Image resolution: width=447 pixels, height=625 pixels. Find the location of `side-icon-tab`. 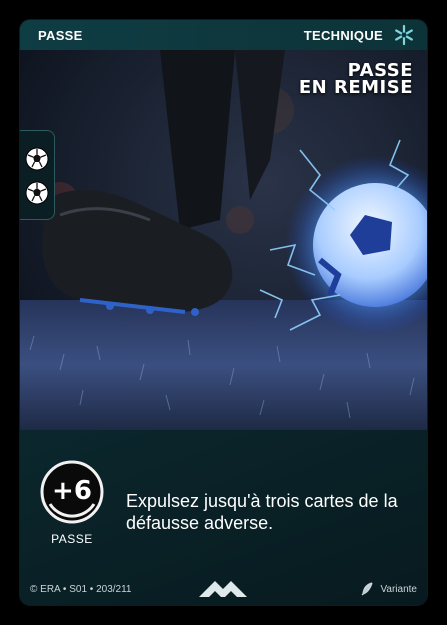

side-icon-tab is located at coordinates (37, 175).